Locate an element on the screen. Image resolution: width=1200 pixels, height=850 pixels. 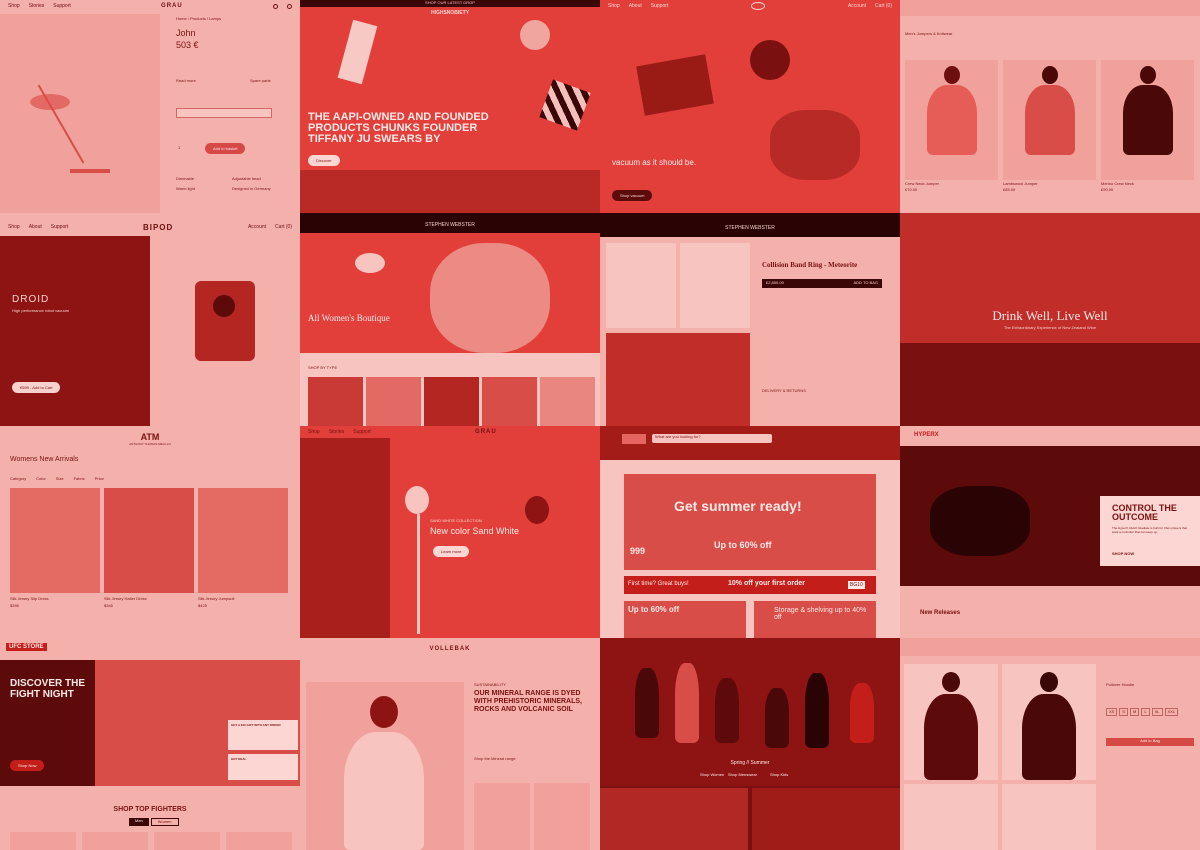
promo-card-1: GET A $10 GIFT WITH ANY ORDER is located at coordinates (263, 735).